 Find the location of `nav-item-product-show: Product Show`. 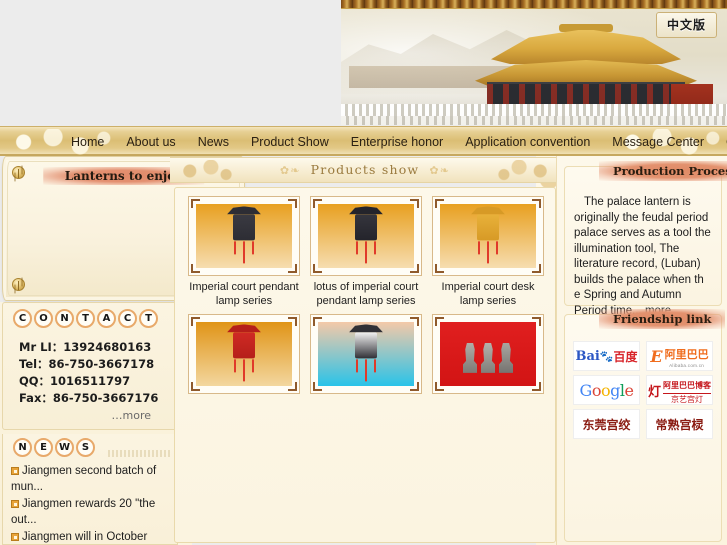

nav-item-product-show: Product Show is located at coordinates (290, 142).